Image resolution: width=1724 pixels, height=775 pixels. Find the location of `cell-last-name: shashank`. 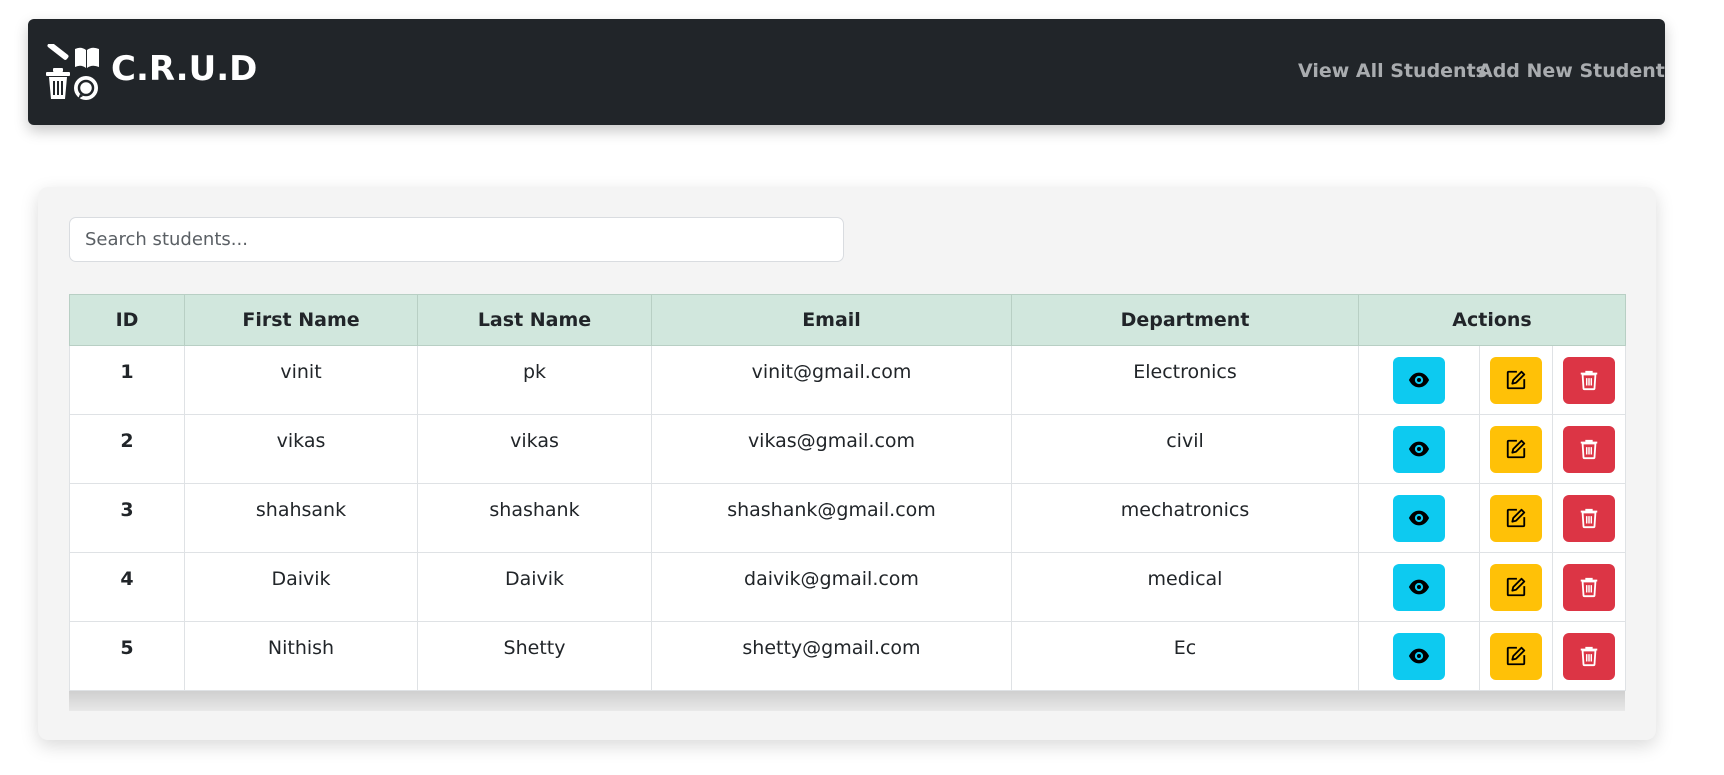

cell-last-name: shashank is located at coordinates (534, 518).